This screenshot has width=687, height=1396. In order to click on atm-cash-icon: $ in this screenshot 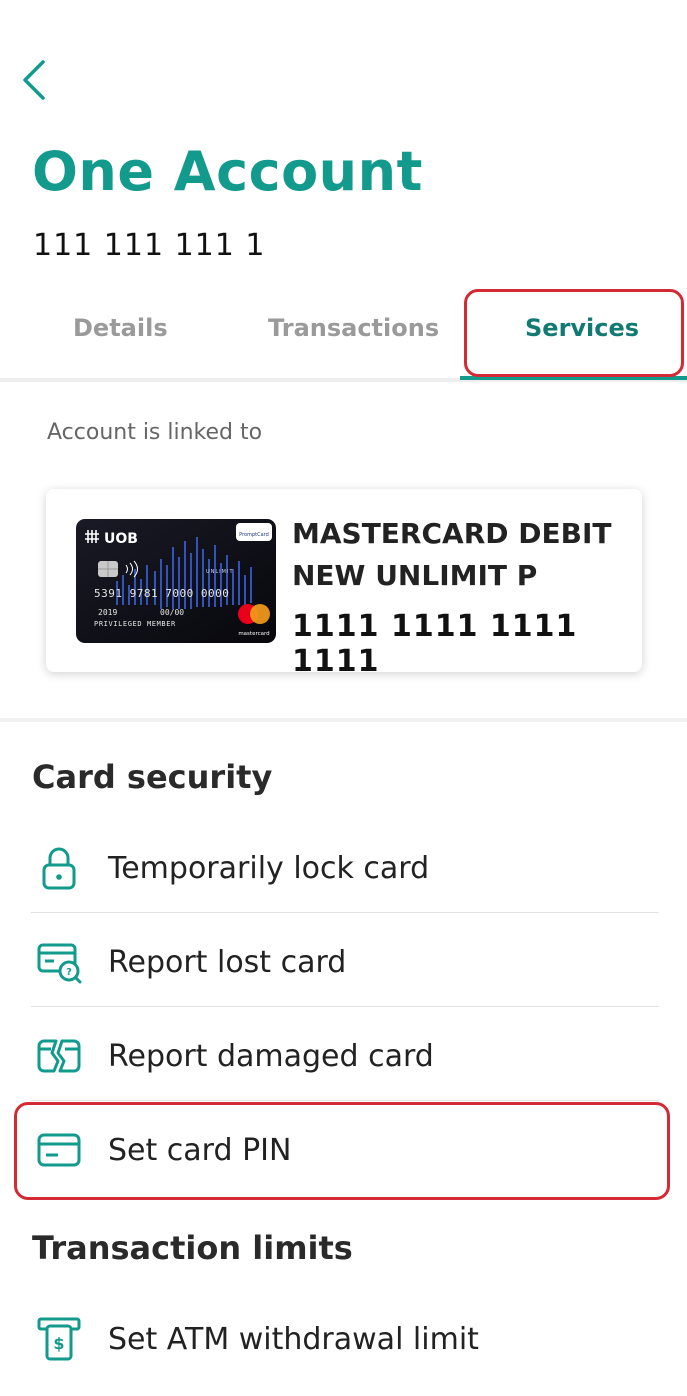, I will do `click(59, 1339)`.